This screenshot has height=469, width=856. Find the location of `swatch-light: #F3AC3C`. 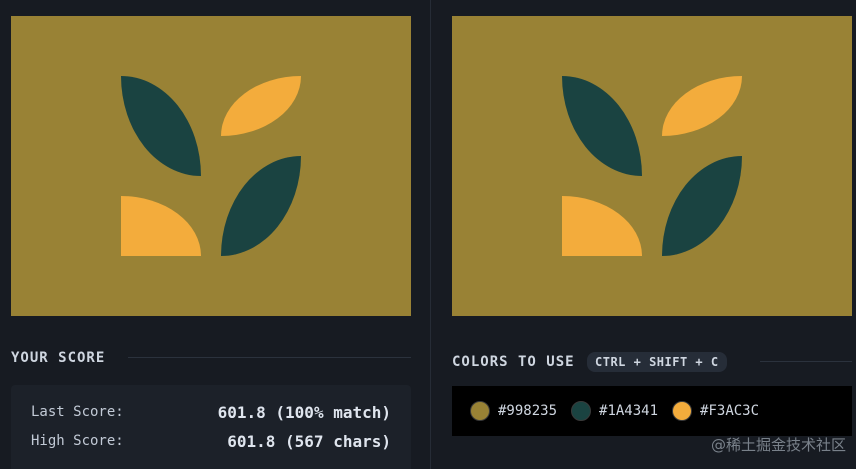

swatch-light: #F3AC3C is located at coordinates (715, 411).